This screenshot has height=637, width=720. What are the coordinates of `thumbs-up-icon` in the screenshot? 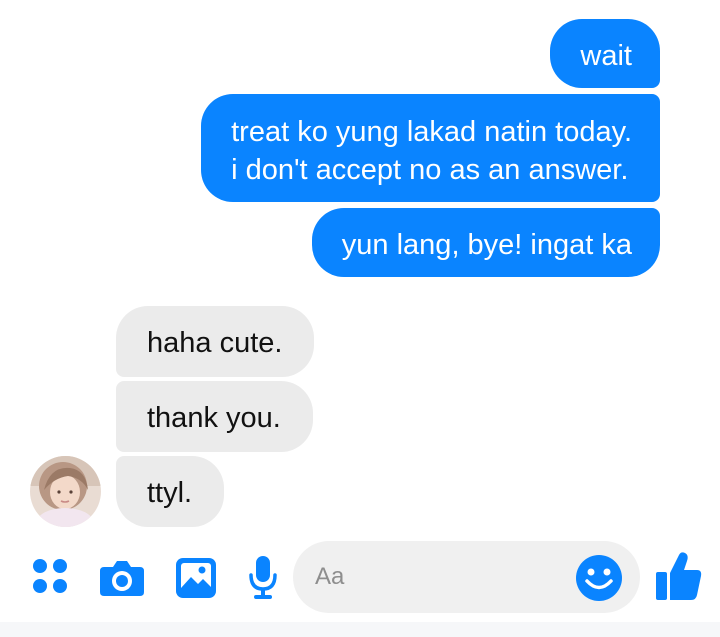 It's located at (679, 576).